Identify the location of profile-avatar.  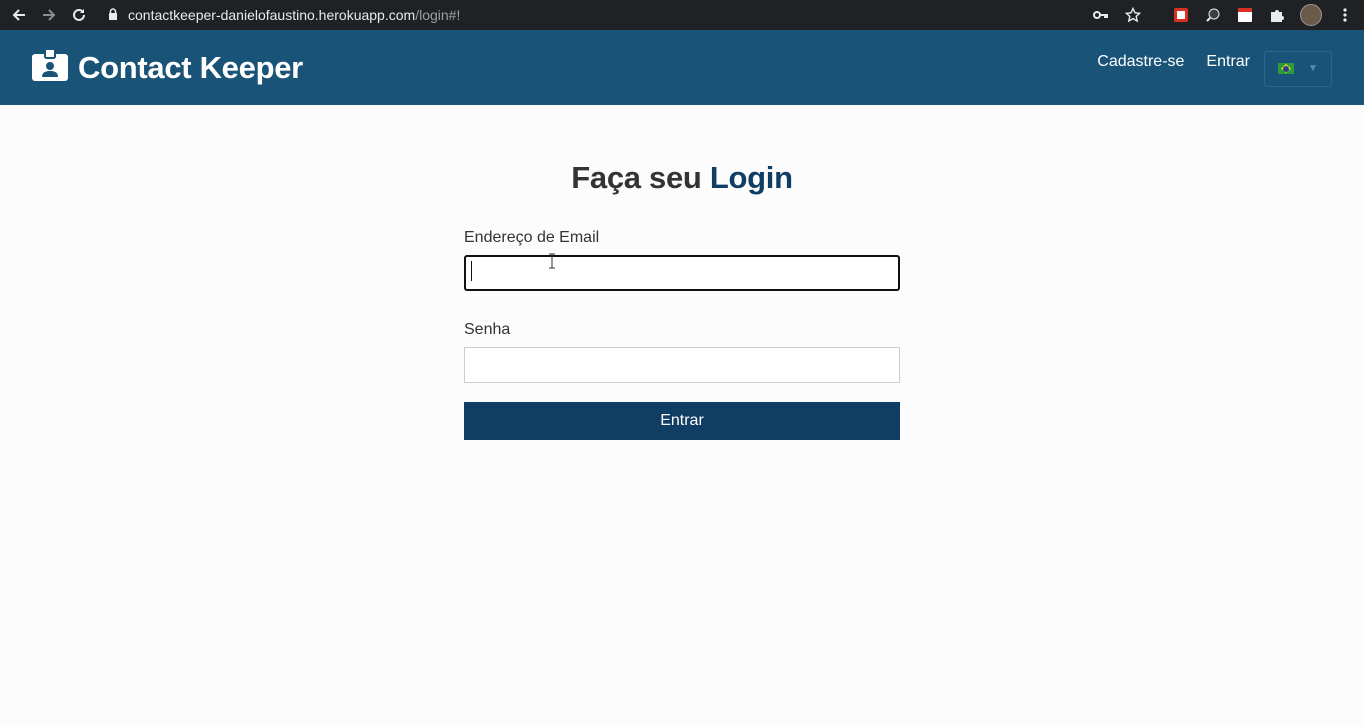
(1311, 15).